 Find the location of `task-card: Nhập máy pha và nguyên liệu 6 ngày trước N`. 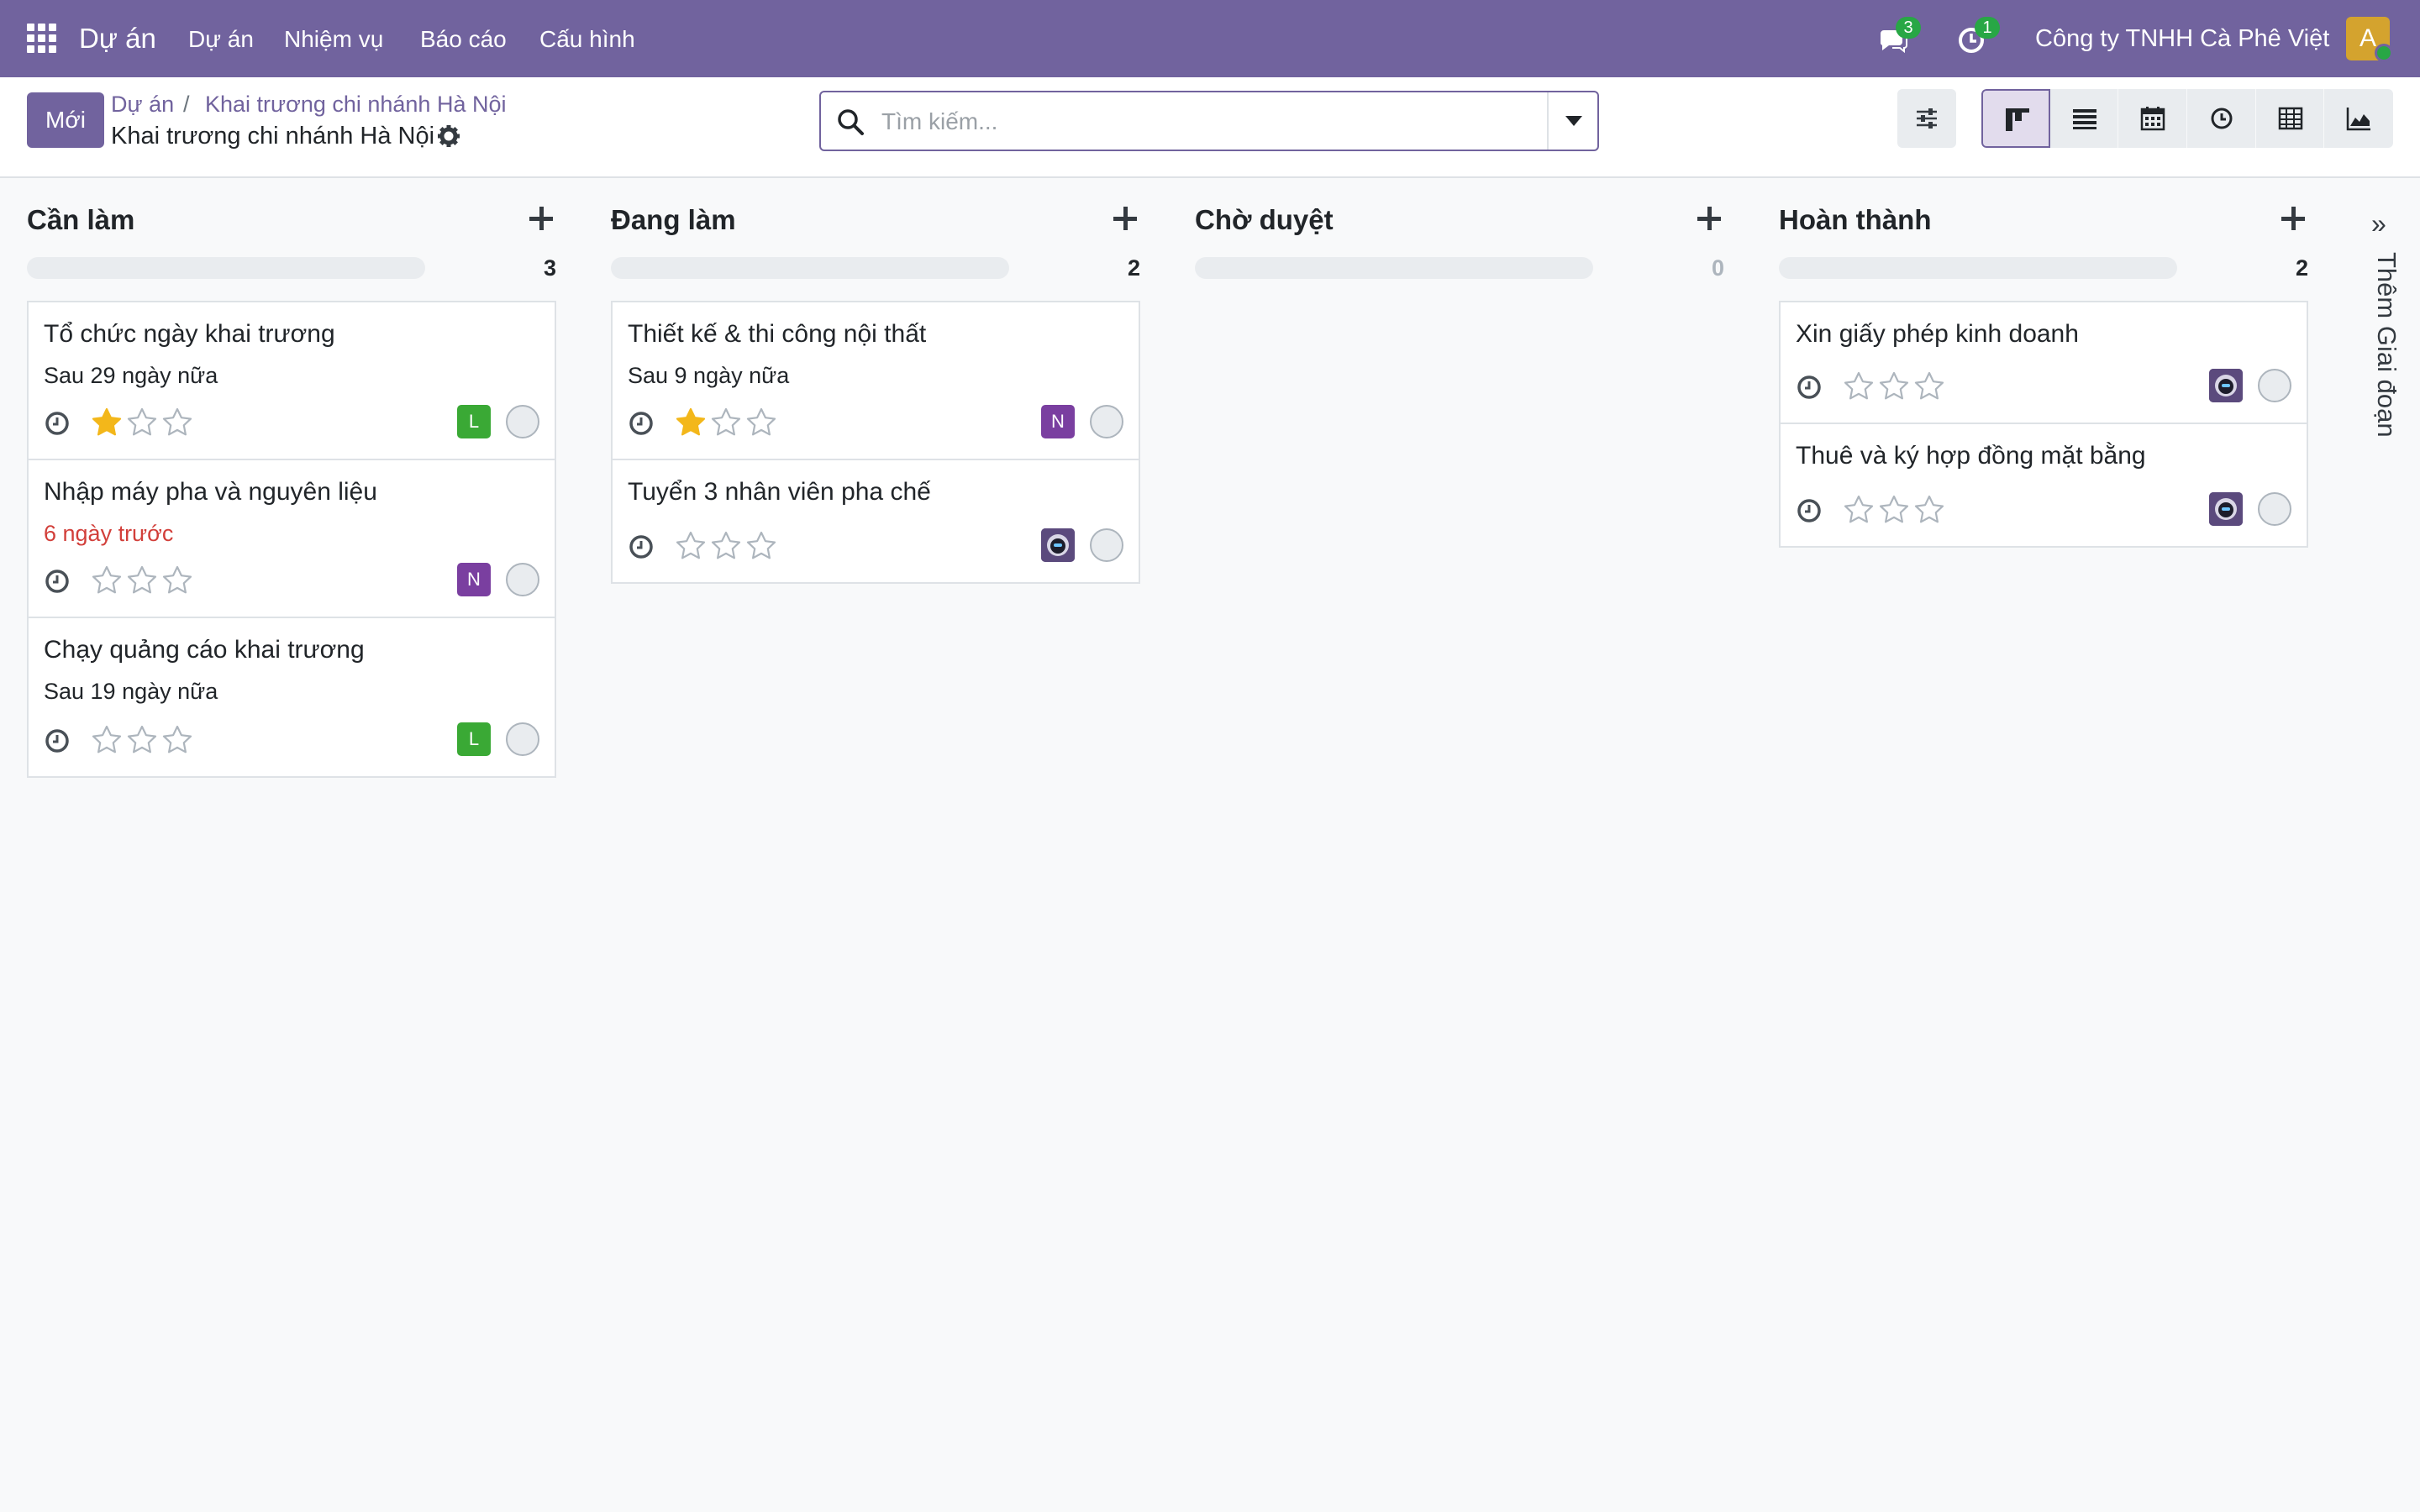

task-card: Nhập máy pha và nguyên liệu 6 ngày trước N is located at coordinates (292, 539).